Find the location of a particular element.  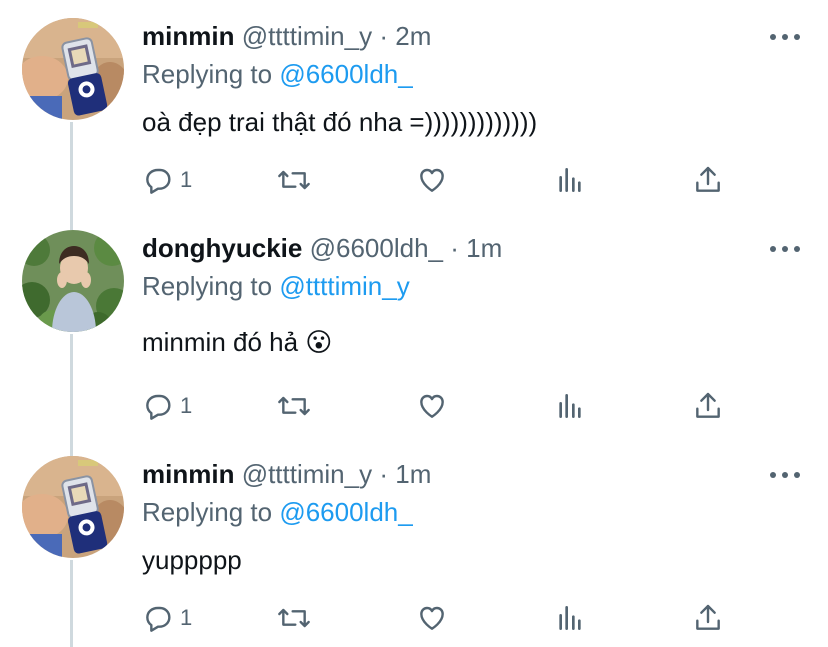

tweet-header: donghyuckie @6600ldh_ · 1m is located at coordinates (322, 248).